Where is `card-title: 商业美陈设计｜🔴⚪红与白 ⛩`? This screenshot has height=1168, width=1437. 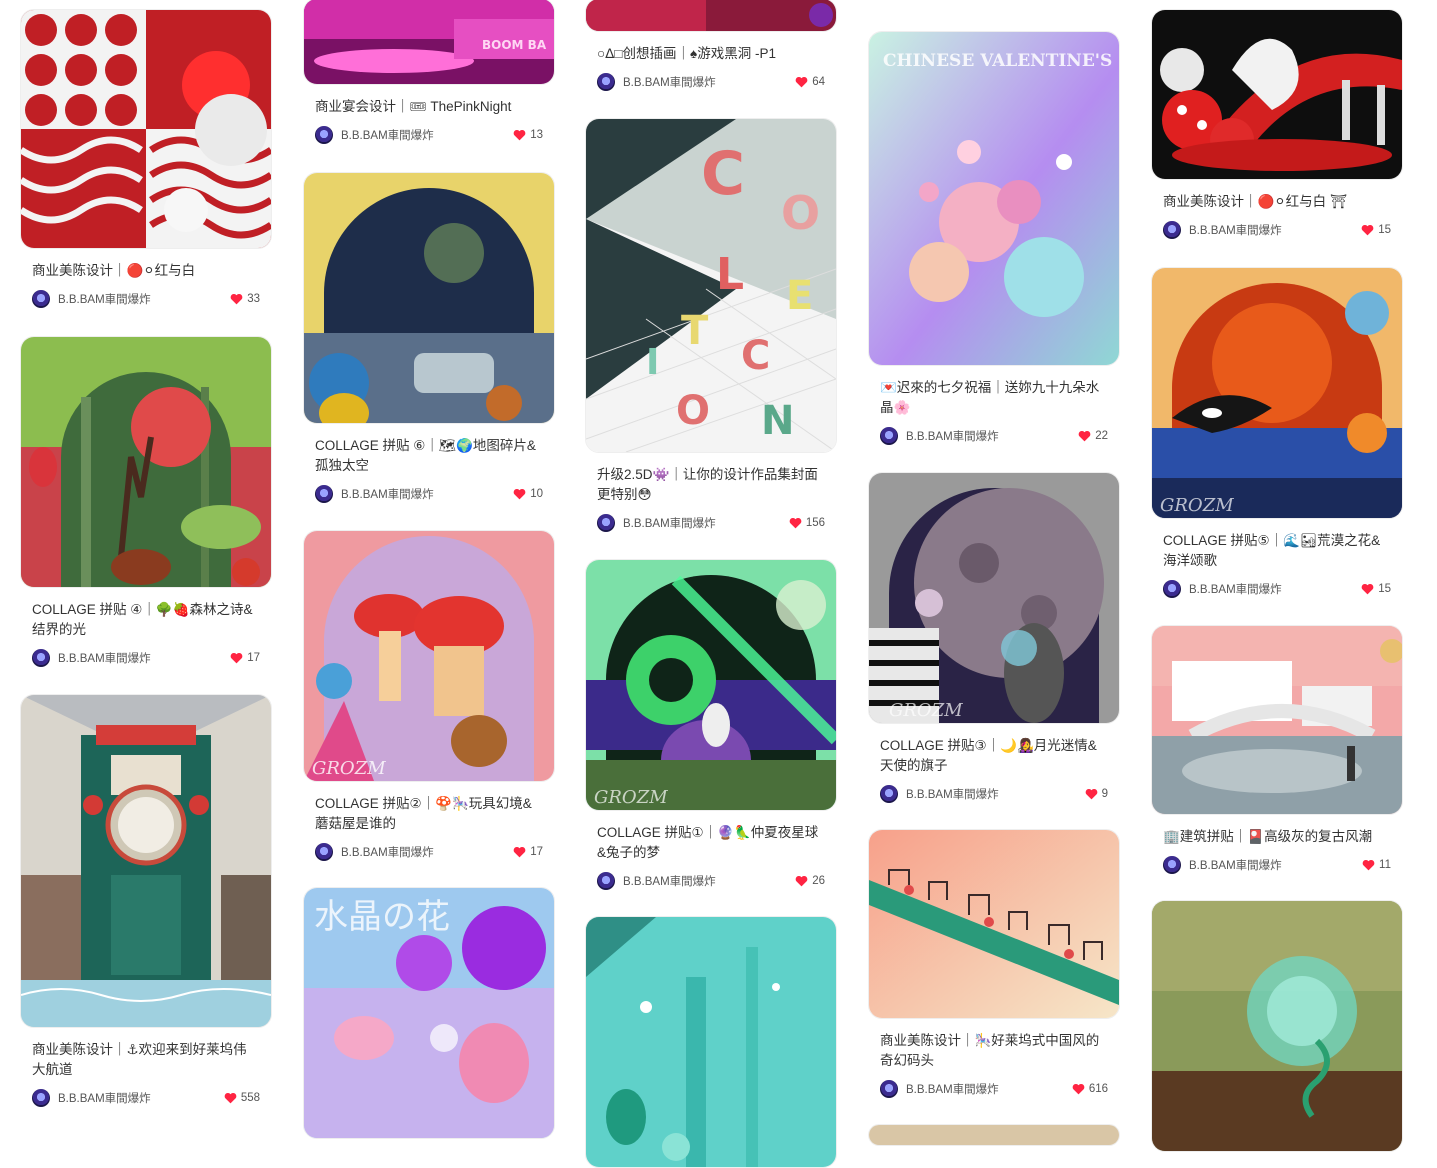 card-title: 商业美陈设计｜🔴⚪红与白 ⛩ is located at coordinates (1276, 202).